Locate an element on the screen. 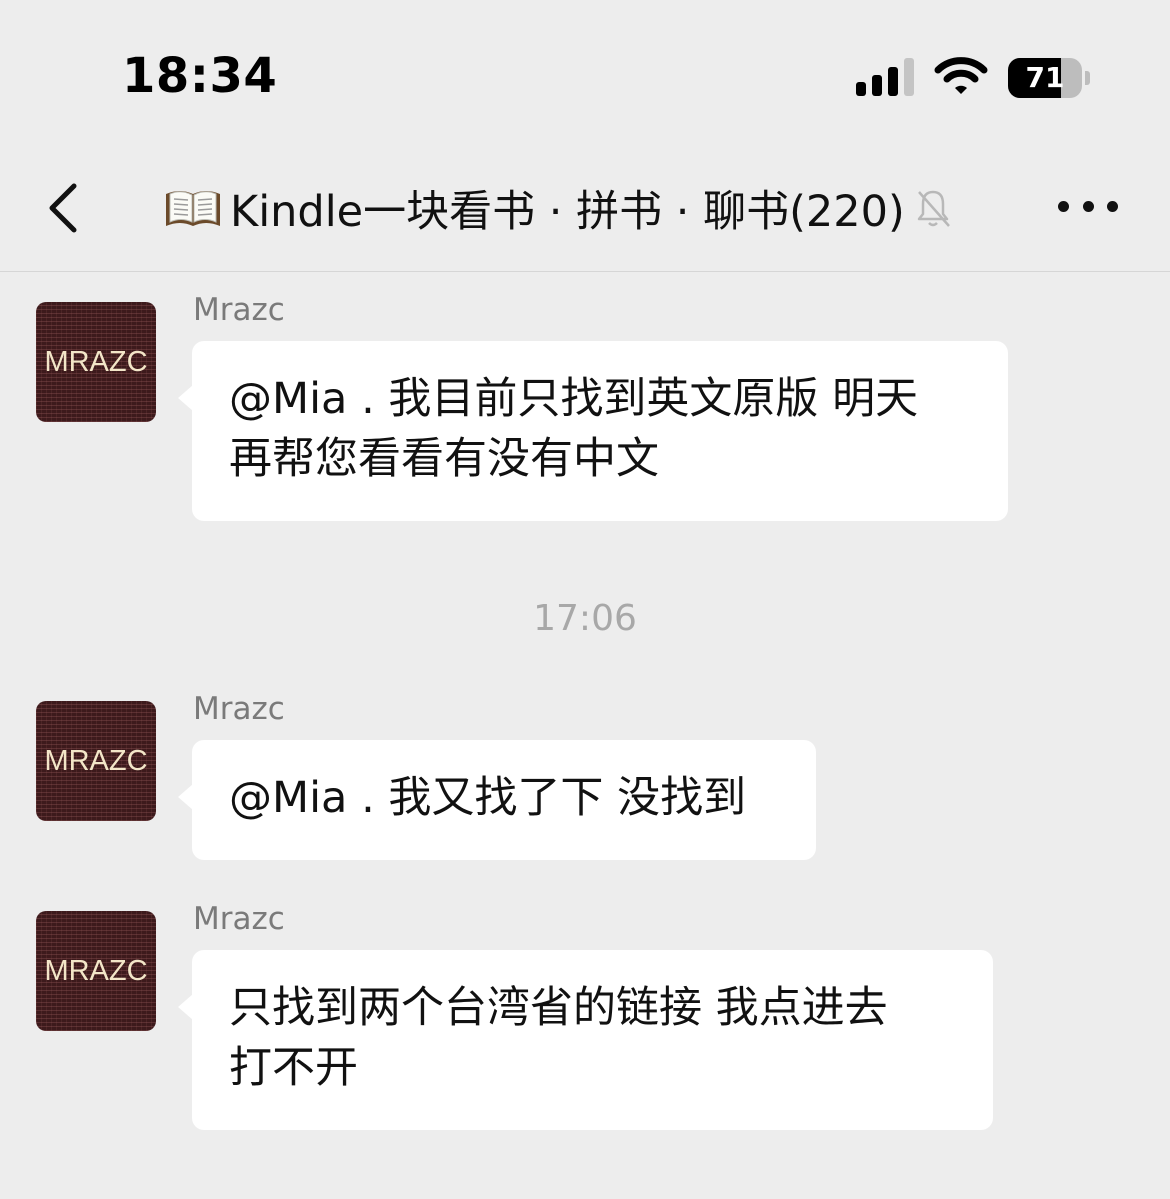 The image size is (1170, 1199). battery-percent: 71 is located at coordinates (1045, 77).